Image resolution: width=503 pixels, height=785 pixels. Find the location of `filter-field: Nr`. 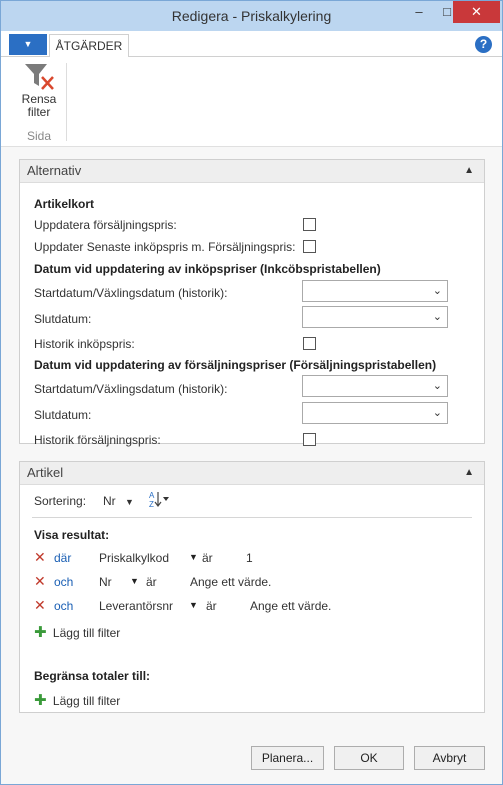

filter-field: Nr is located at coordinates (105, 582).